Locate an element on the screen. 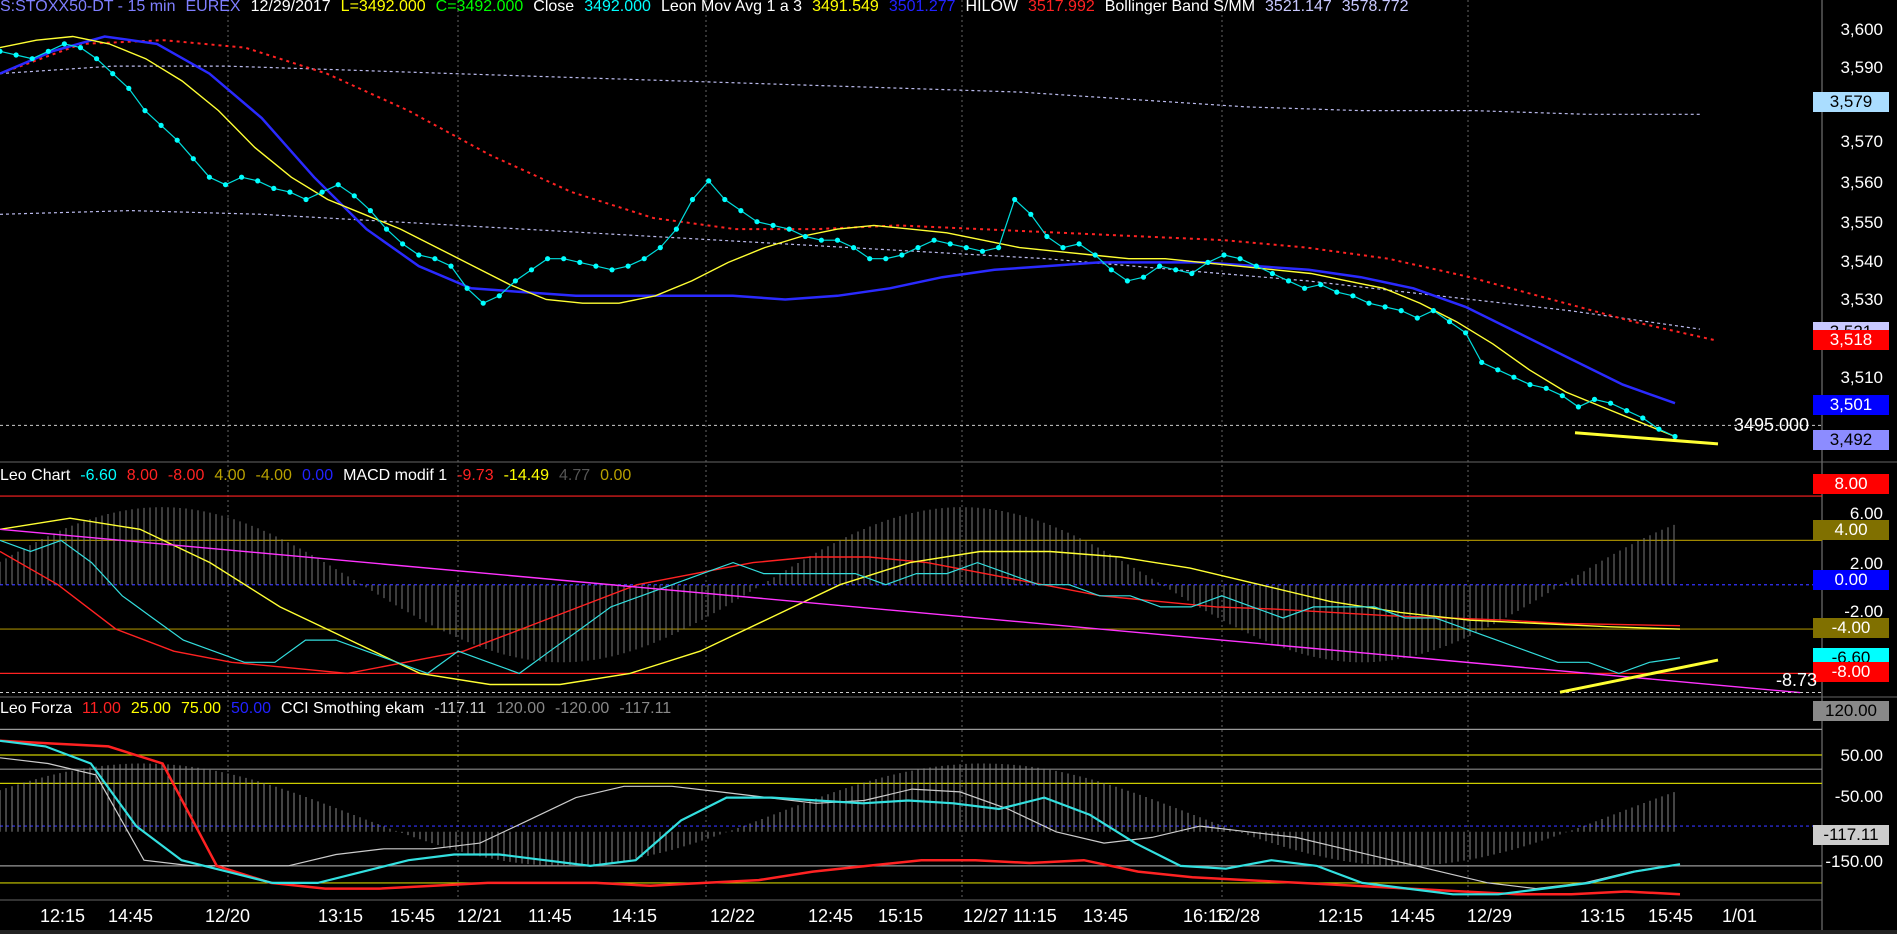  value-tag: 3,501 is located at coordinates (1851, 405).